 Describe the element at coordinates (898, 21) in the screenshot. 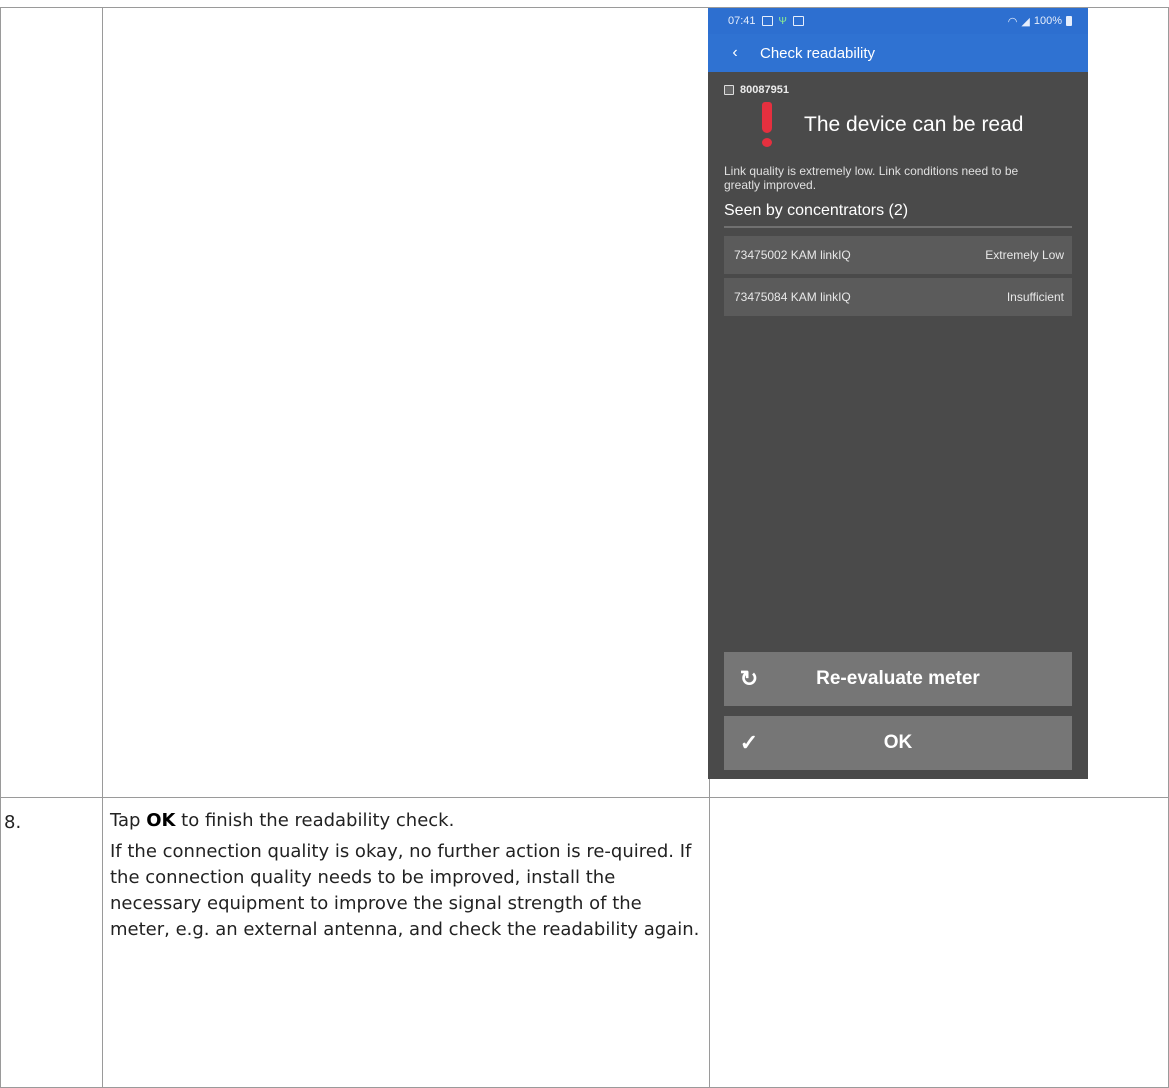

I see `status-bar: 07:41 Ψ ◠ ◢ 100%` at that location.